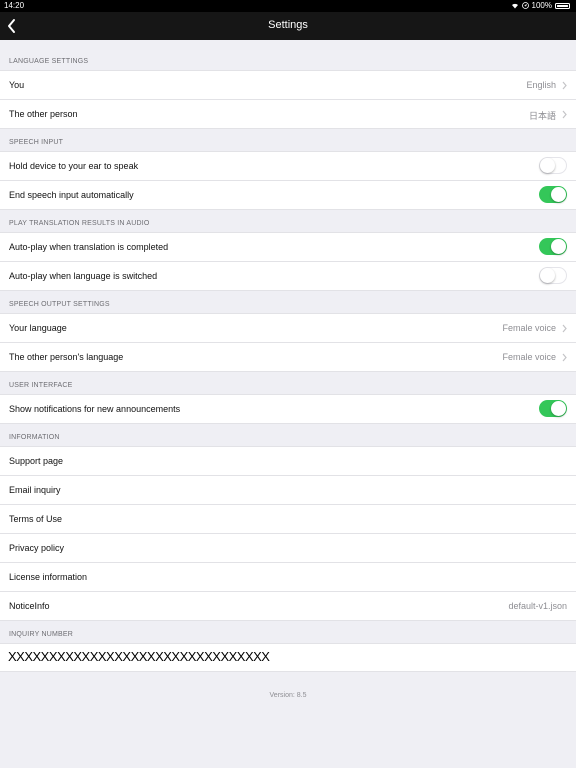 Image resolution: width=576 pixels, height=768 pixels. Describe the element at coordinates (36, 461) in the screenshot. I see `row-label: Support page` at that location.